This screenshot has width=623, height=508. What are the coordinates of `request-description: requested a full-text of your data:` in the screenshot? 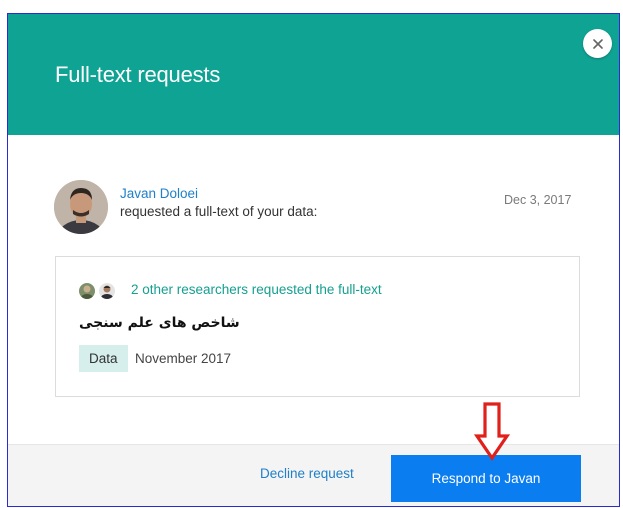 It's located at (219, 211).